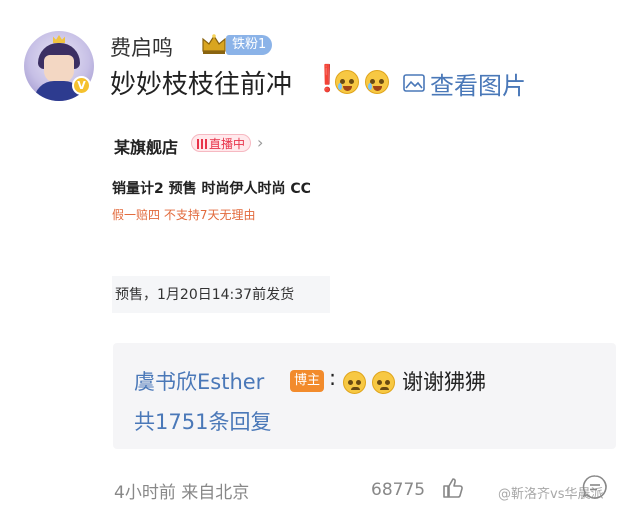 The width and height of the screenshot is (640, 515). Describe the element at coordinates (205, 295) in the screenshot. I see `shipping-line: 预售，1月20日14:37前发货` at that location.